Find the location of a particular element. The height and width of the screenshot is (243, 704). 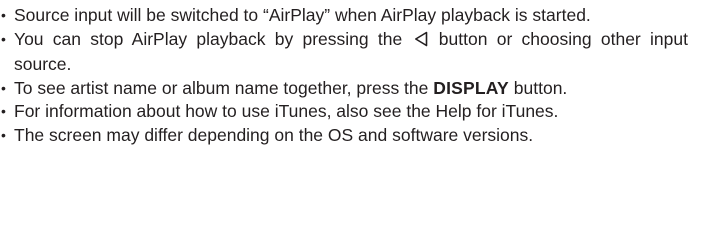

display-button-label: DISPLAY is located at coordinates (471, 87).